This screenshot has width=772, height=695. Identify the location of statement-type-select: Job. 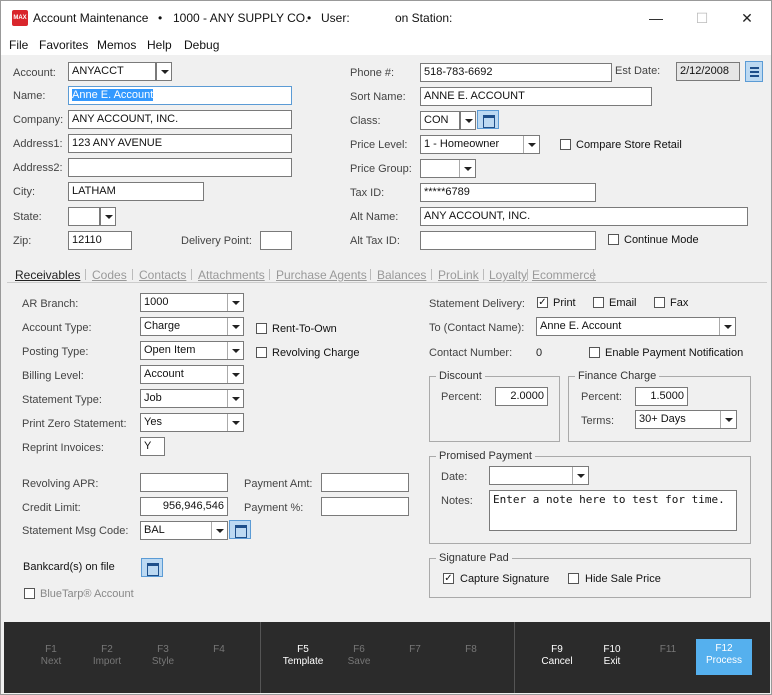
(192, 398).